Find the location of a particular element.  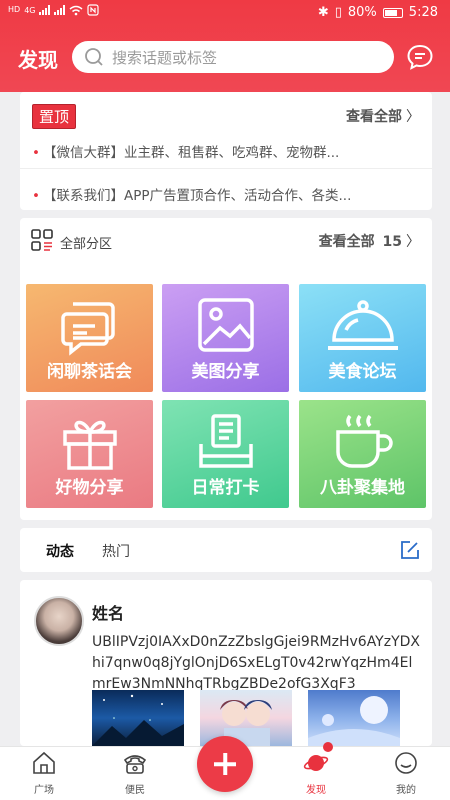

pinned-badge: 置顶 is located at coordinates (54, 116).